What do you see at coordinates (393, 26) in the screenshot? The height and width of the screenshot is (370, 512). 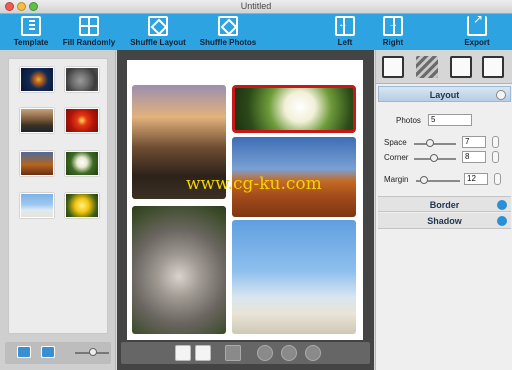 I see `align-right-icon` at bounding box center [393, 26].